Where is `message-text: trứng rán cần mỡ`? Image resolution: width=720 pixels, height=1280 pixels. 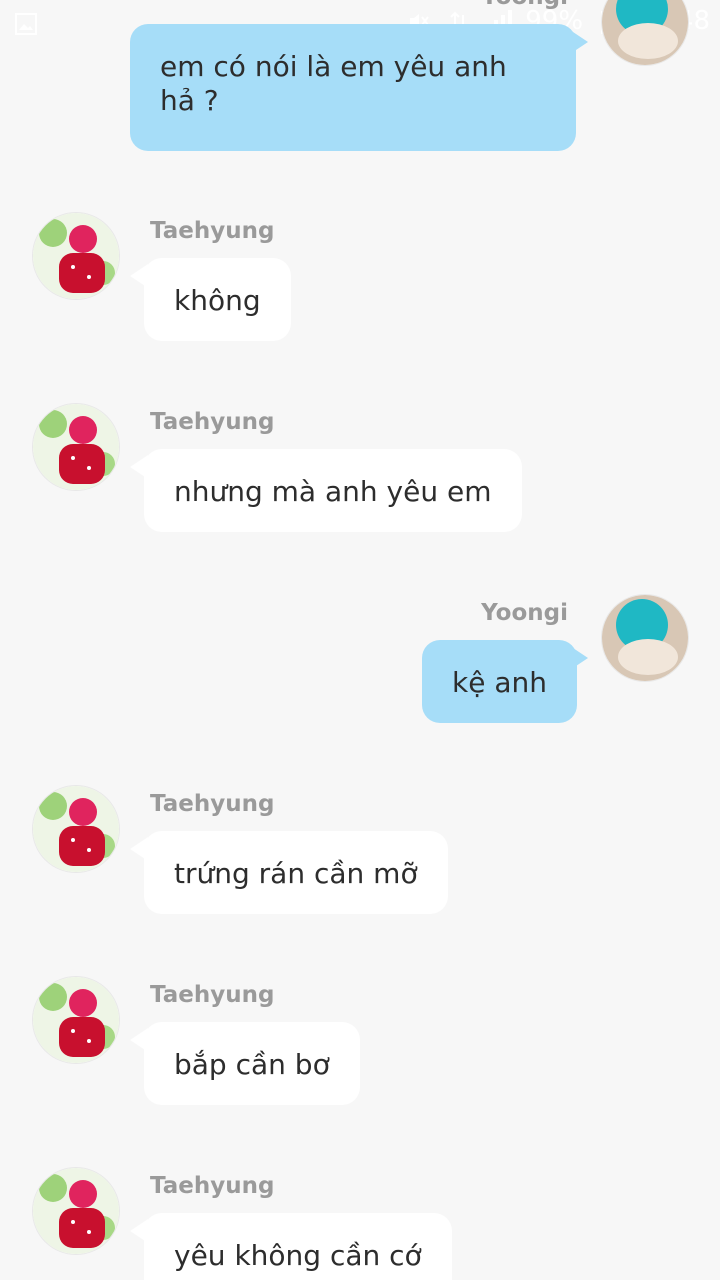
message-text: trứng rán cần mỡ is located at coordinates (296, 873).